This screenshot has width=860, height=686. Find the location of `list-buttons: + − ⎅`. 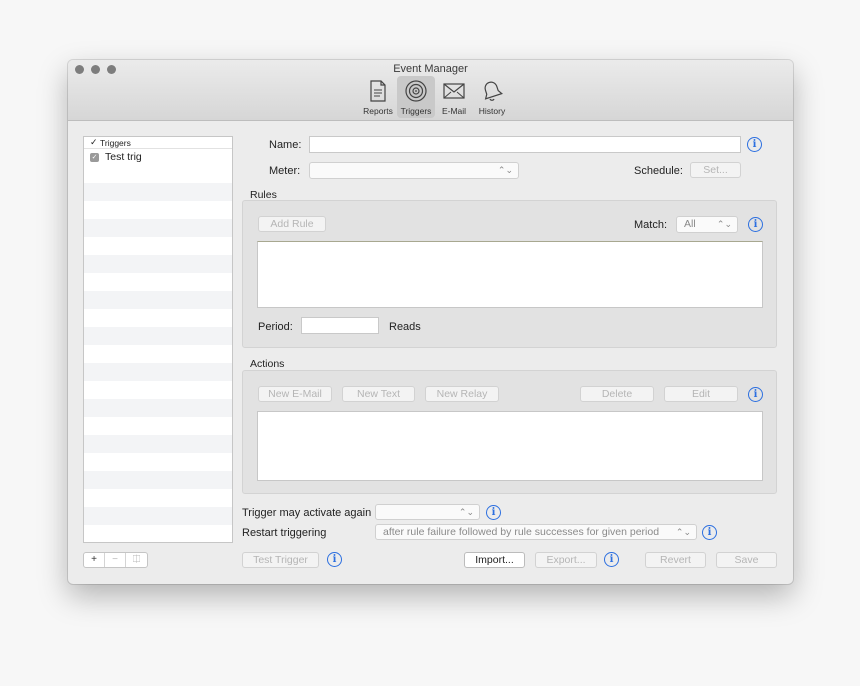

list-buttons: + − ⎅ is located at coordinates (115, 560).